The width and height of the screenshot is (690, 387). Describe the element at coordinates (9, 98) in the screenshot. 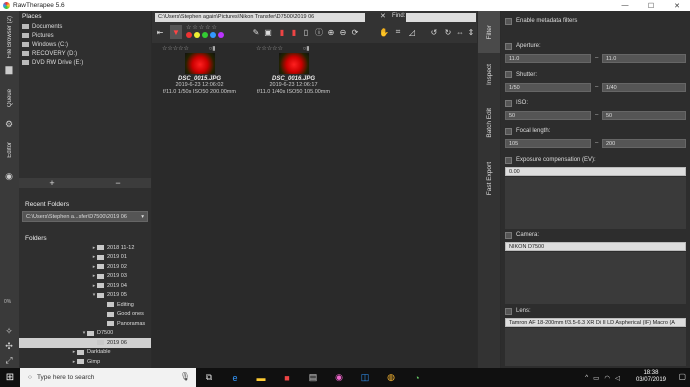

I see `tab-queue: Queue` at that location.